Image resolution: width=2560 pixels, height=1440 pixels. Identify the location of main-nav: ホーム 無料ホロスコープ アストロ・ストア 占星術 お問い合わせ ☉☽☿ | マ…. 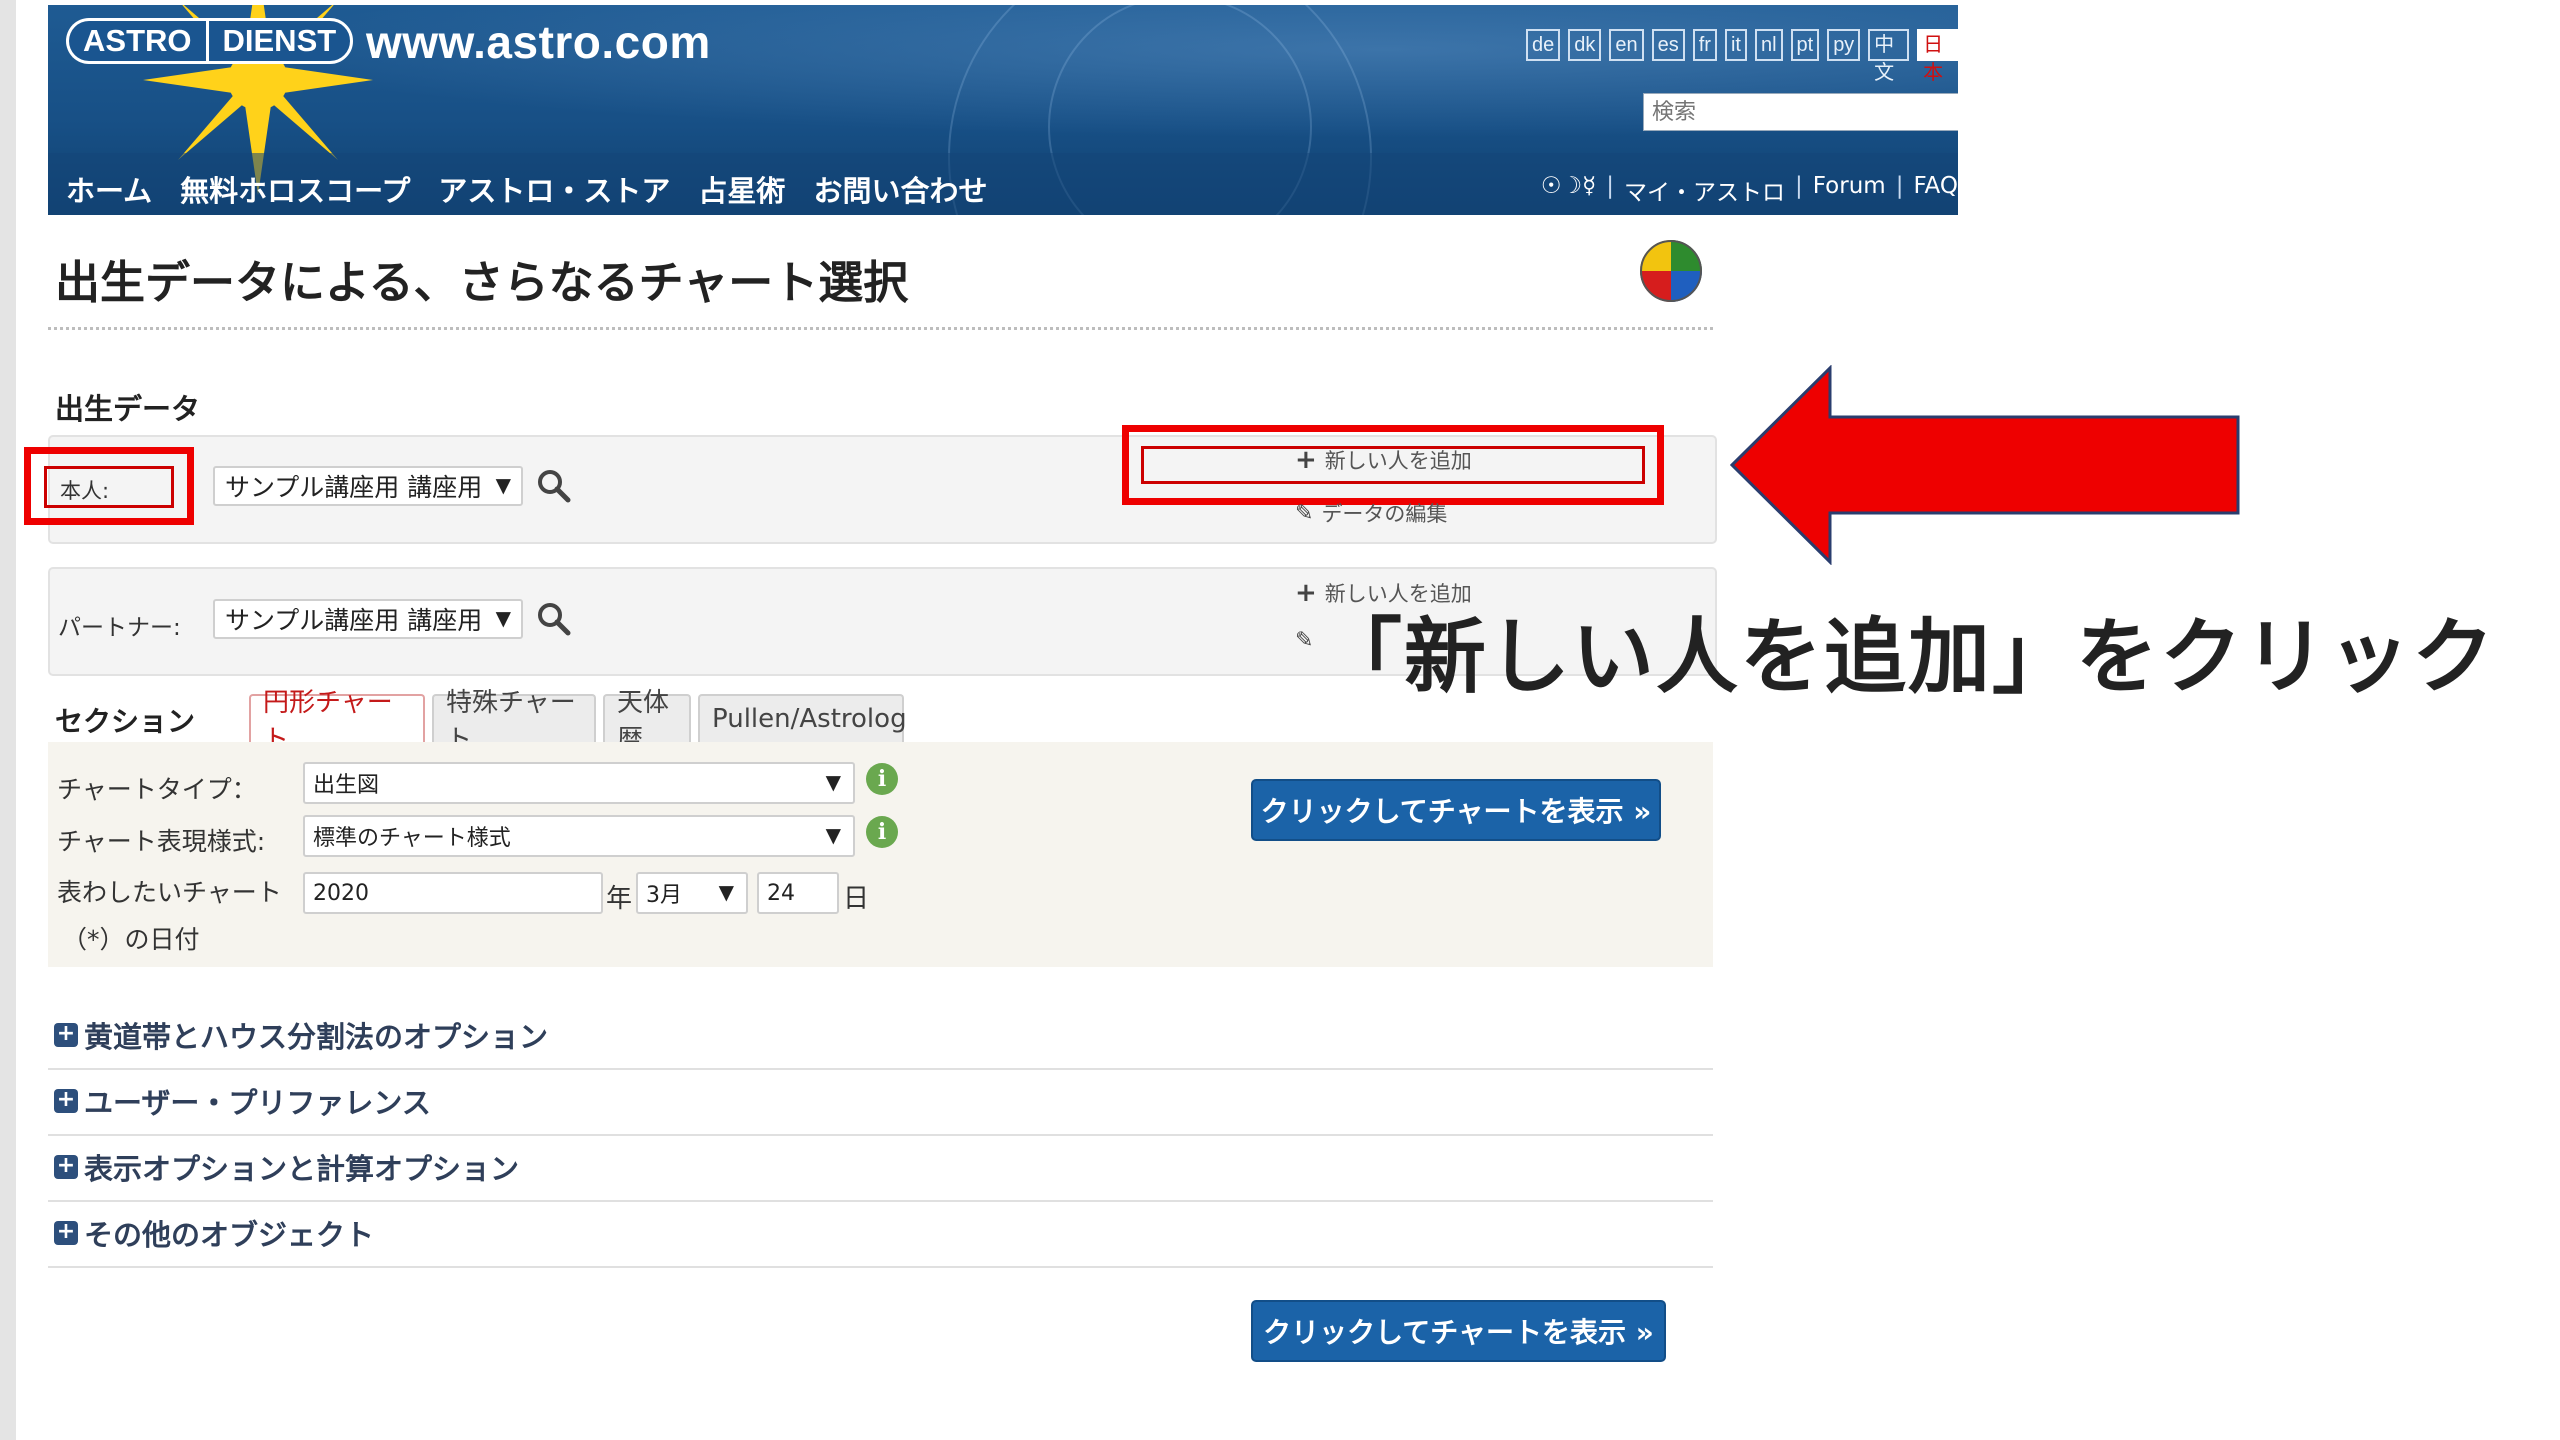
(1003, 184).